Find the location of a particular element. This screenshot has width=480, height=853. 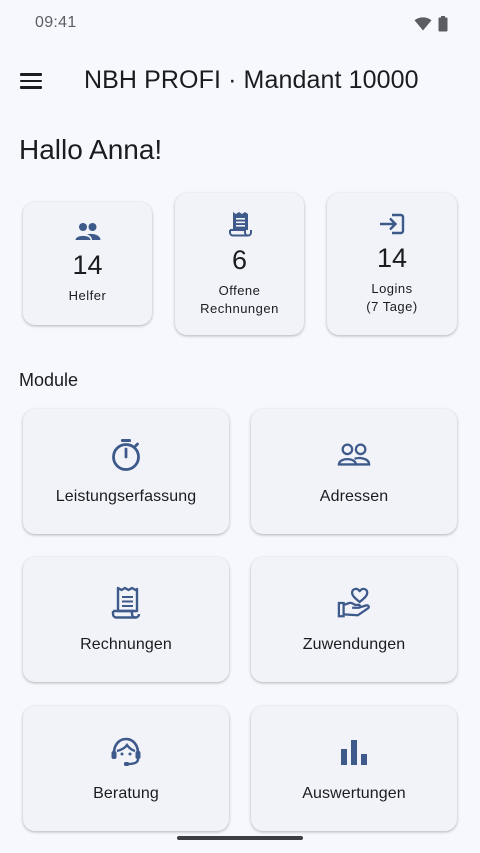

module-card-beratung: Beratung is located at coordinates (126, 768).